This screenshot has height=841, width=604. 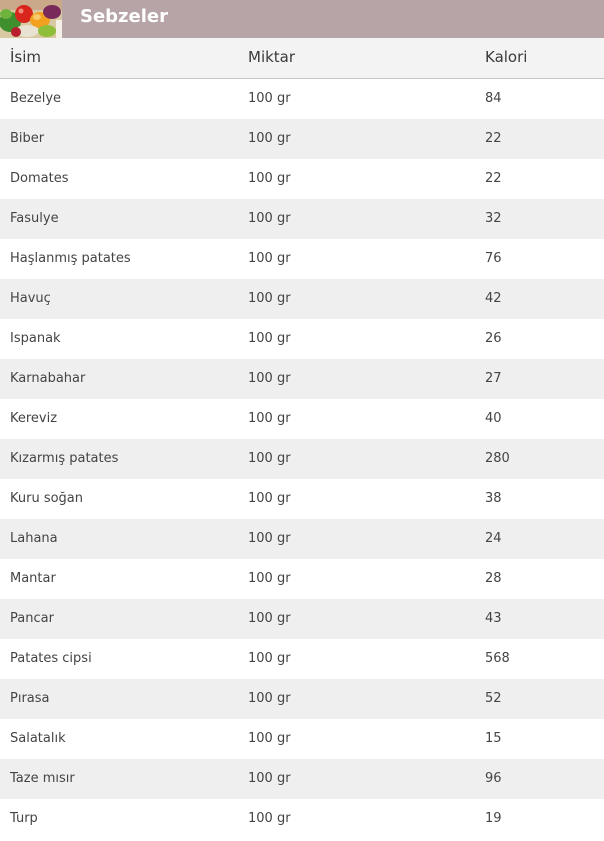 What do you see at coordinates (302, 139) in the screenshot?
I see `table-row: Biber 100 gr 22` at bounding box center [302, 139].